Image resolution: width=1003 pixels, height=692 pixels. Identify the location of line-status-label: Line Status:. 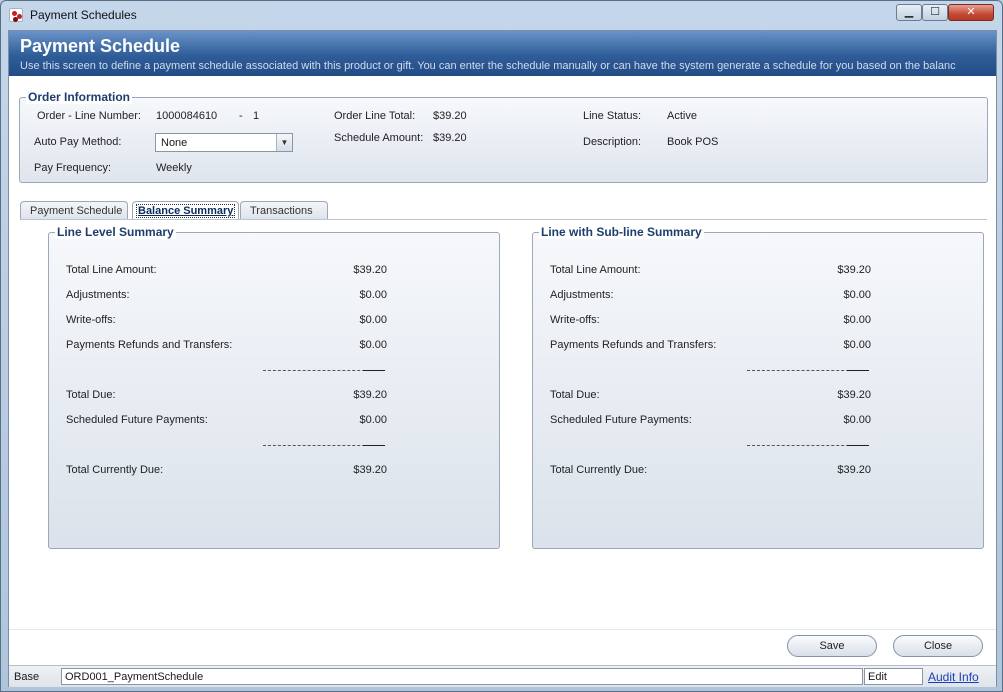
(612, 116).